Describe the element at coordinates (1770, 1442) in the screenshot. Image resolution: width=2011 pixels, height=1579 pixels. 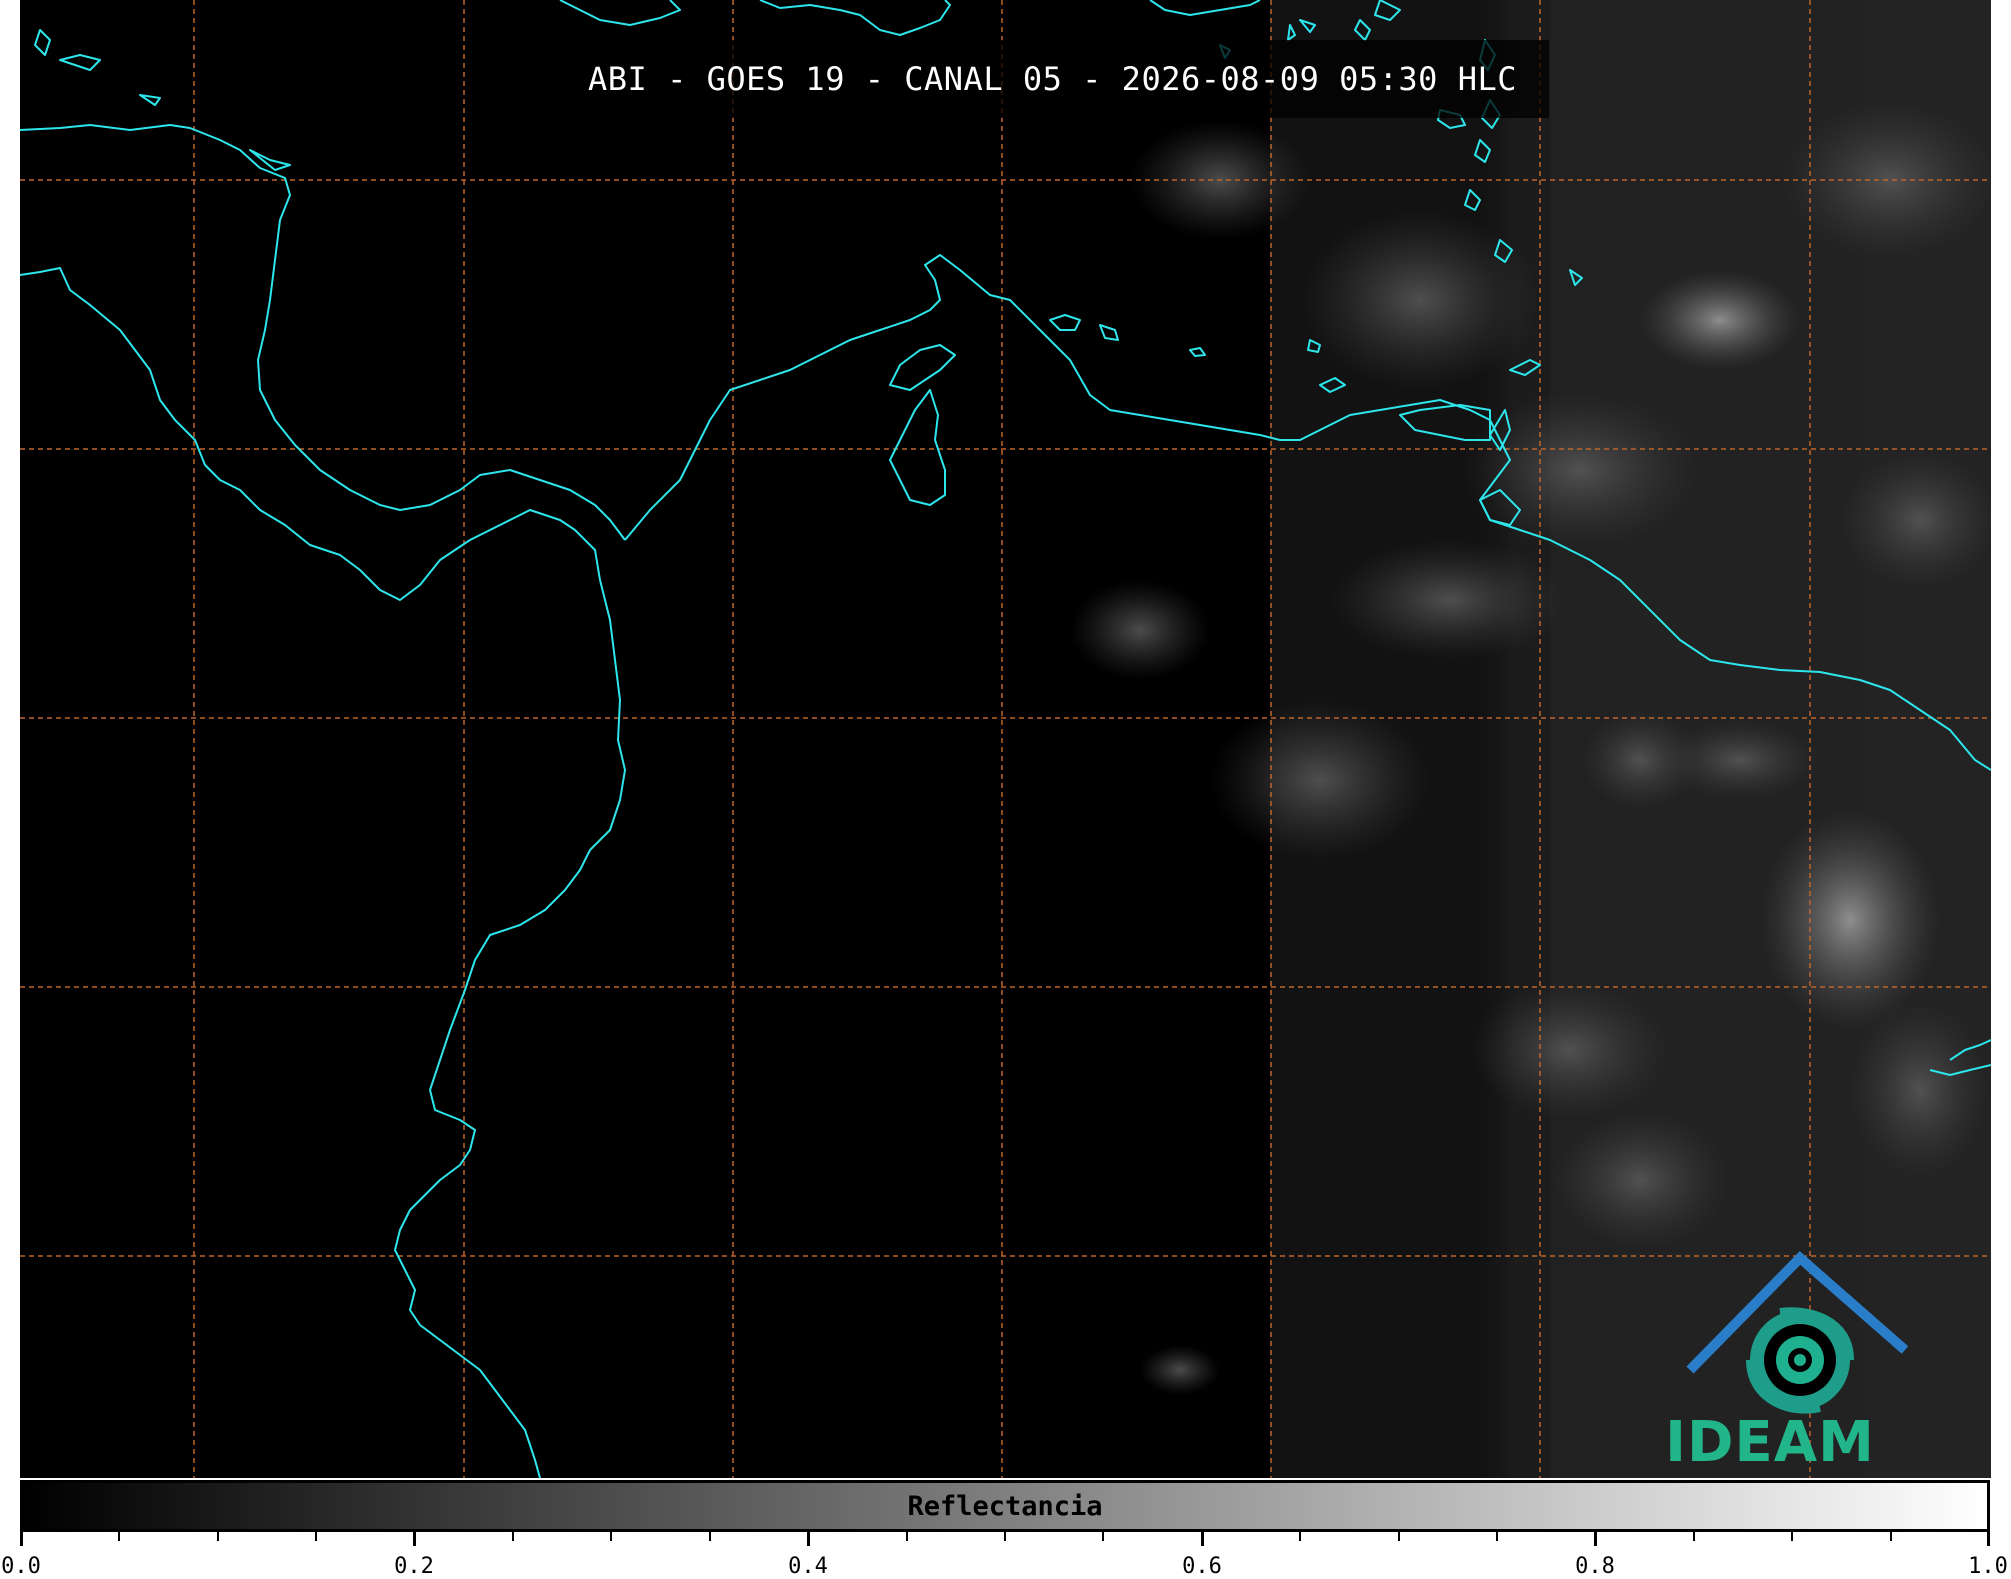
I see `ideam-logo-text: IDEAM` at that location.